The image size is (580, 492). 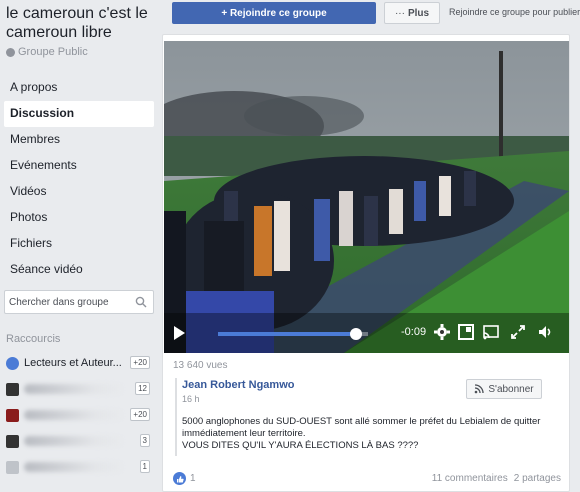 I want to click on nav-item-events: Evénements, so click(x=79, y=166).